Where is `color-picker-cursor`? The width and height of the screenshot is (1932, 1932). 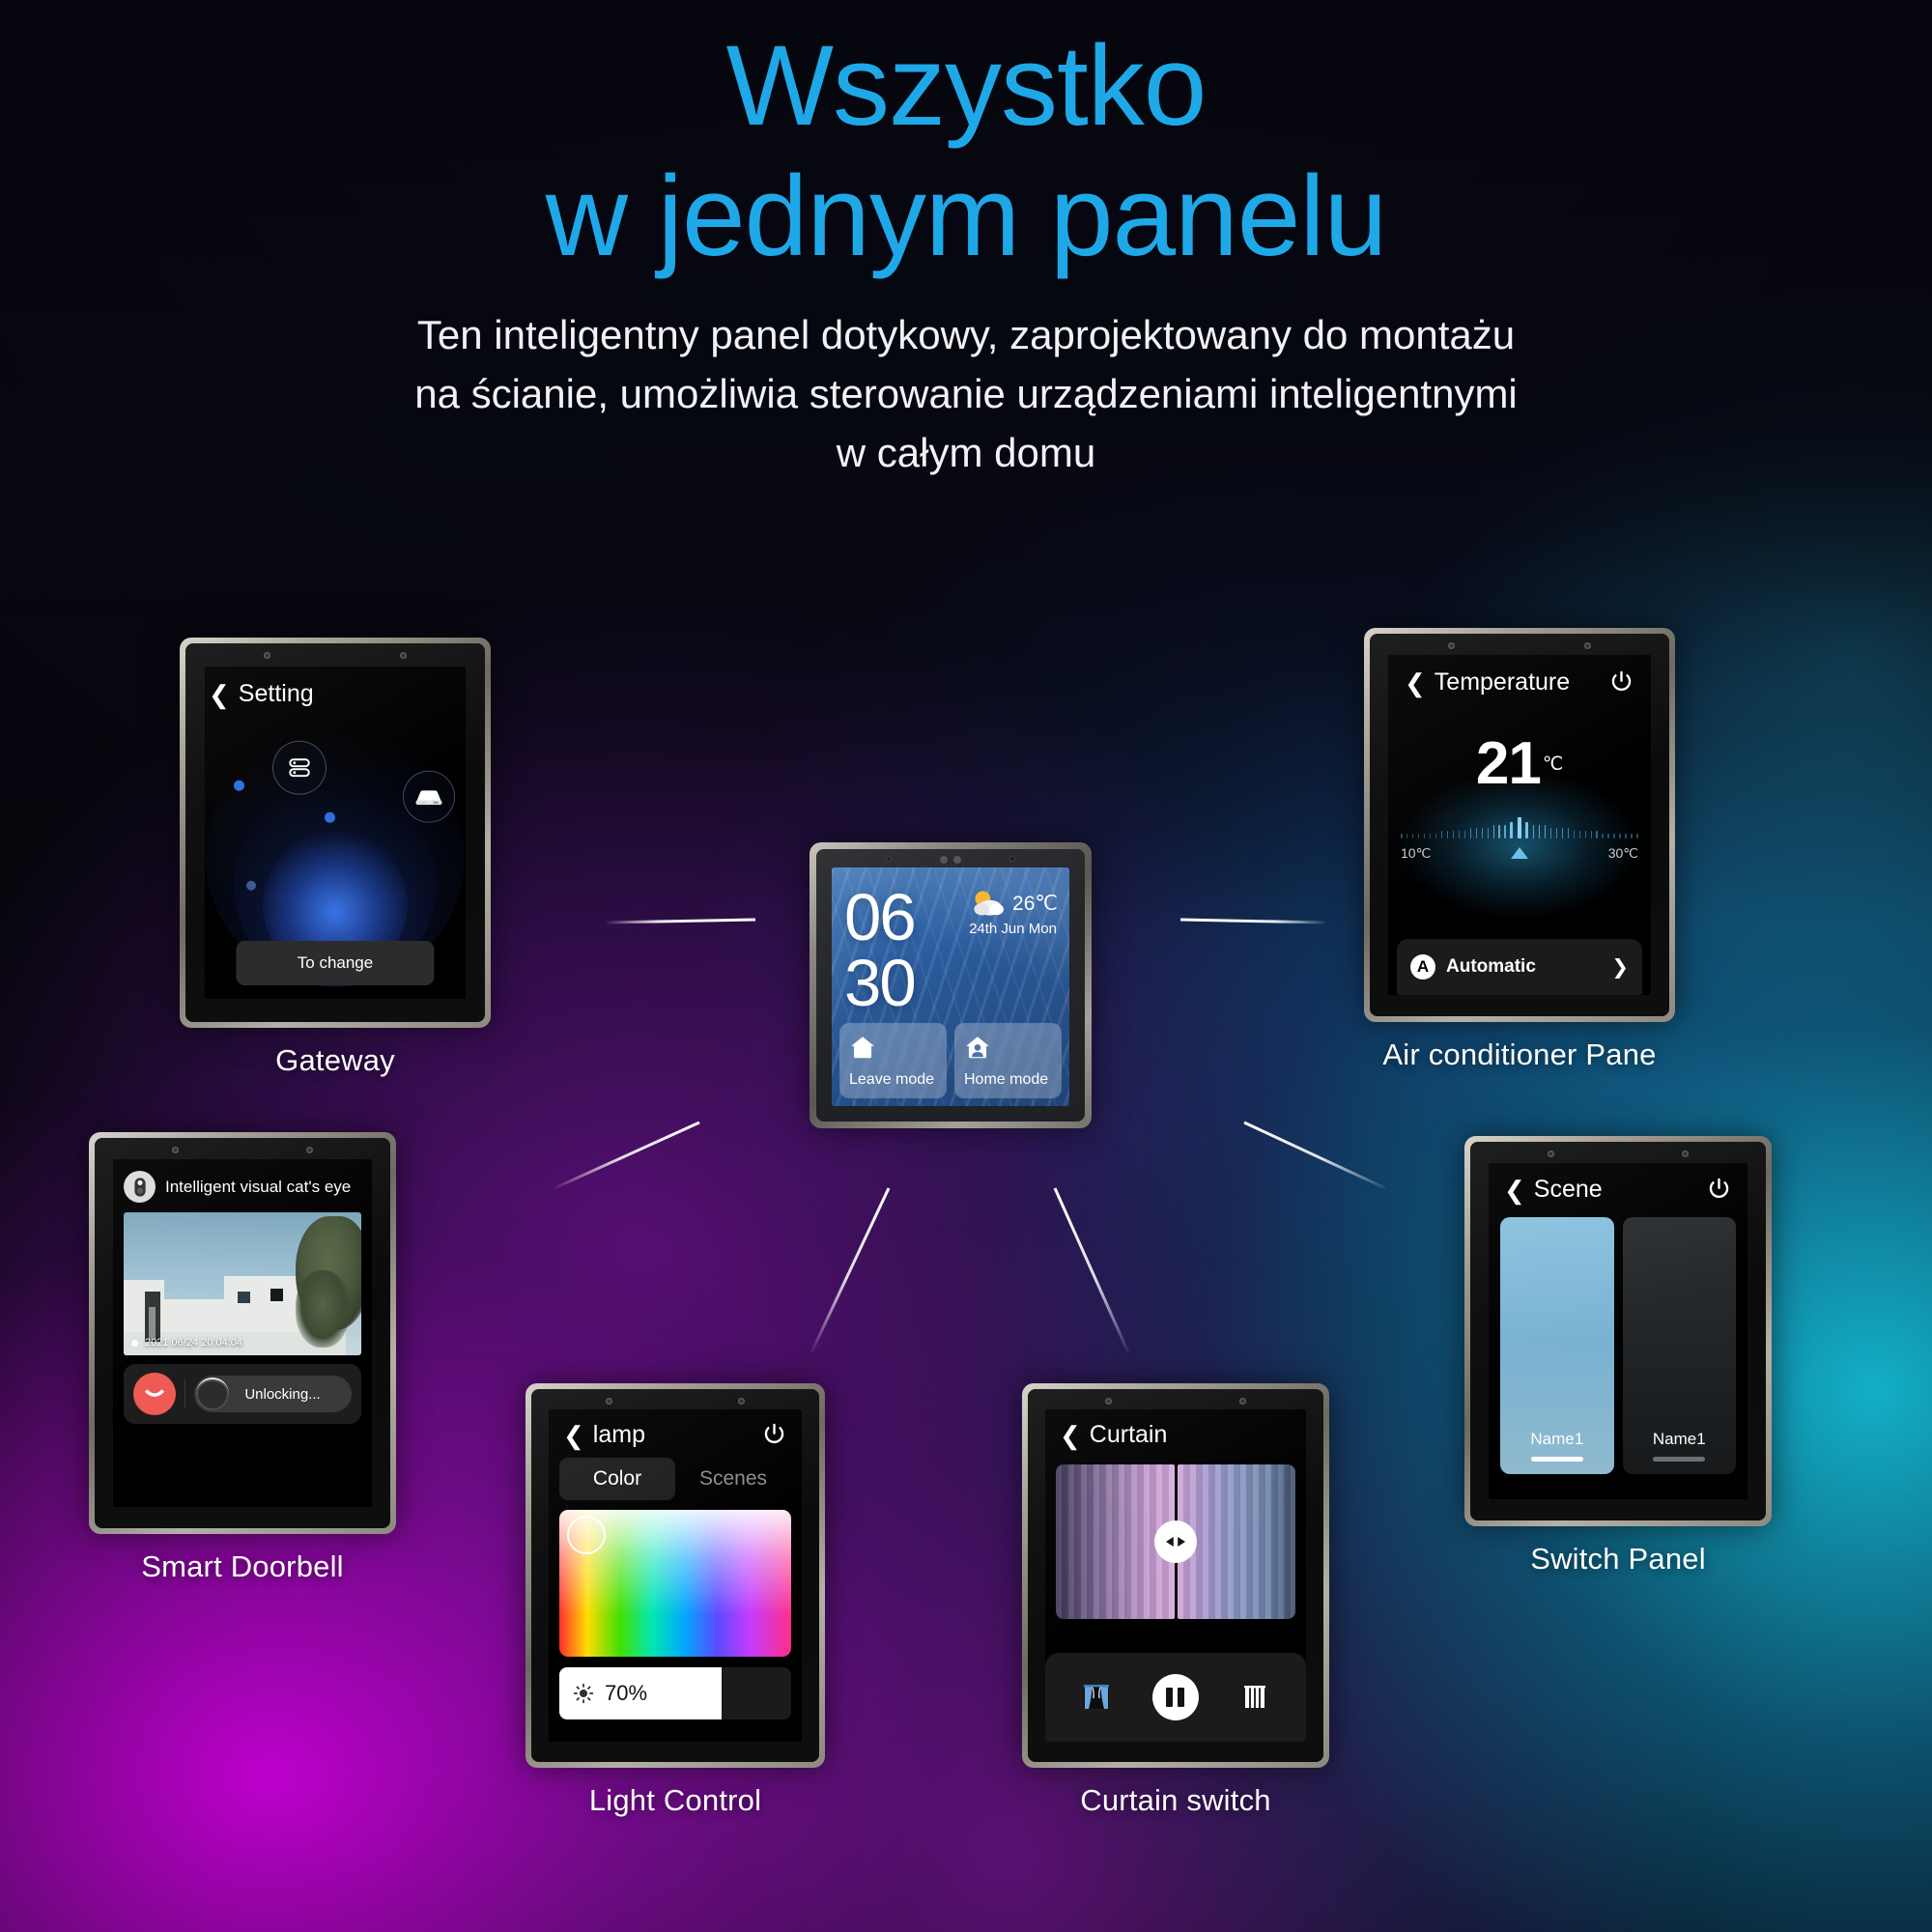
color-picker-cursor is located at coordinates (586, 1535).